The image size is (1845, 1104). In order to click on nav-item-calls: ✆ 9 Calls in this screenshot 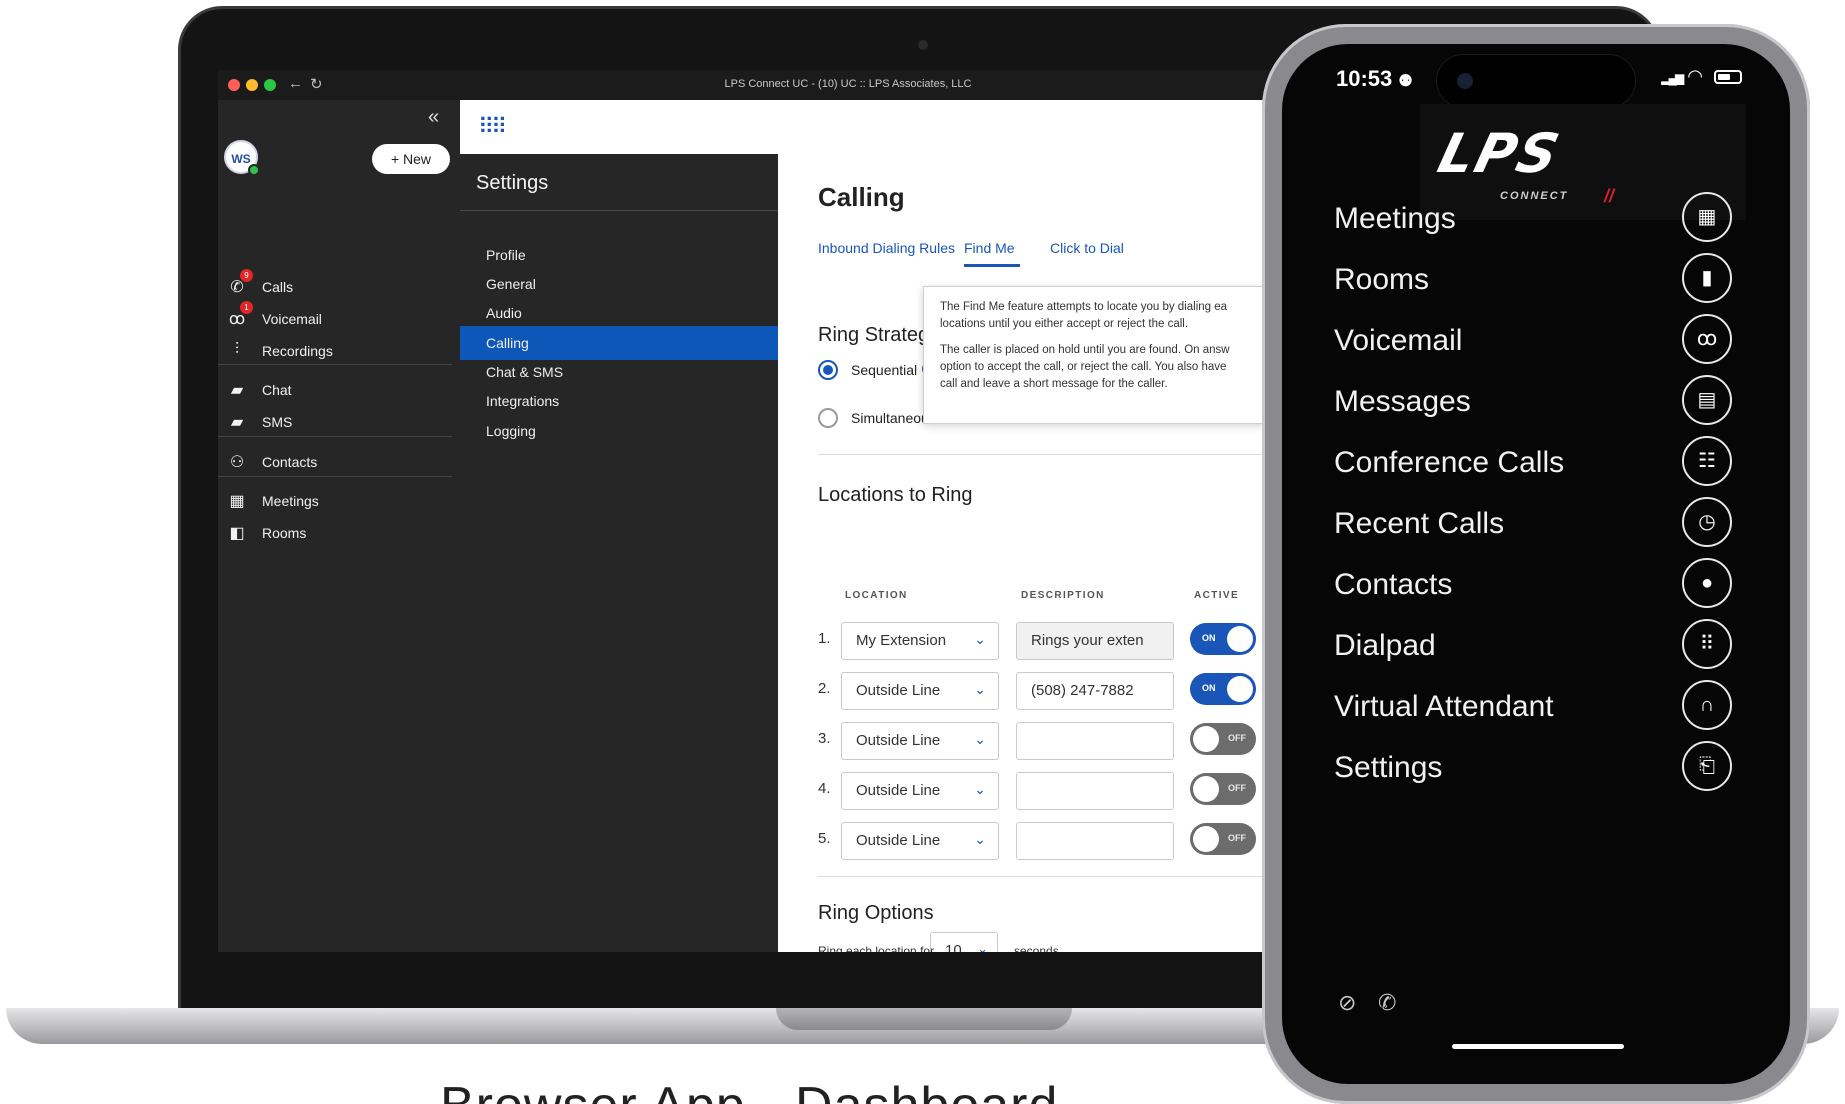, I will do `click(340, 285)`.